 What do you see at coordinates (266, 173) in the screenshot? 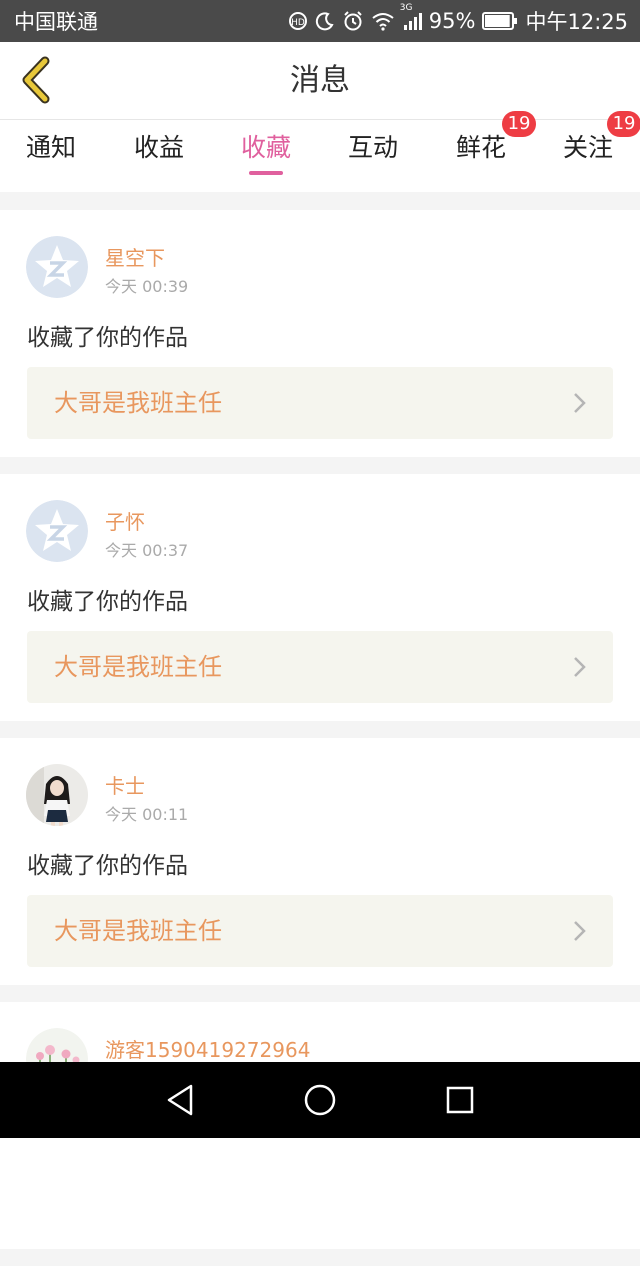
I see `active-tab-indicator` at bounding box center [266, 173].